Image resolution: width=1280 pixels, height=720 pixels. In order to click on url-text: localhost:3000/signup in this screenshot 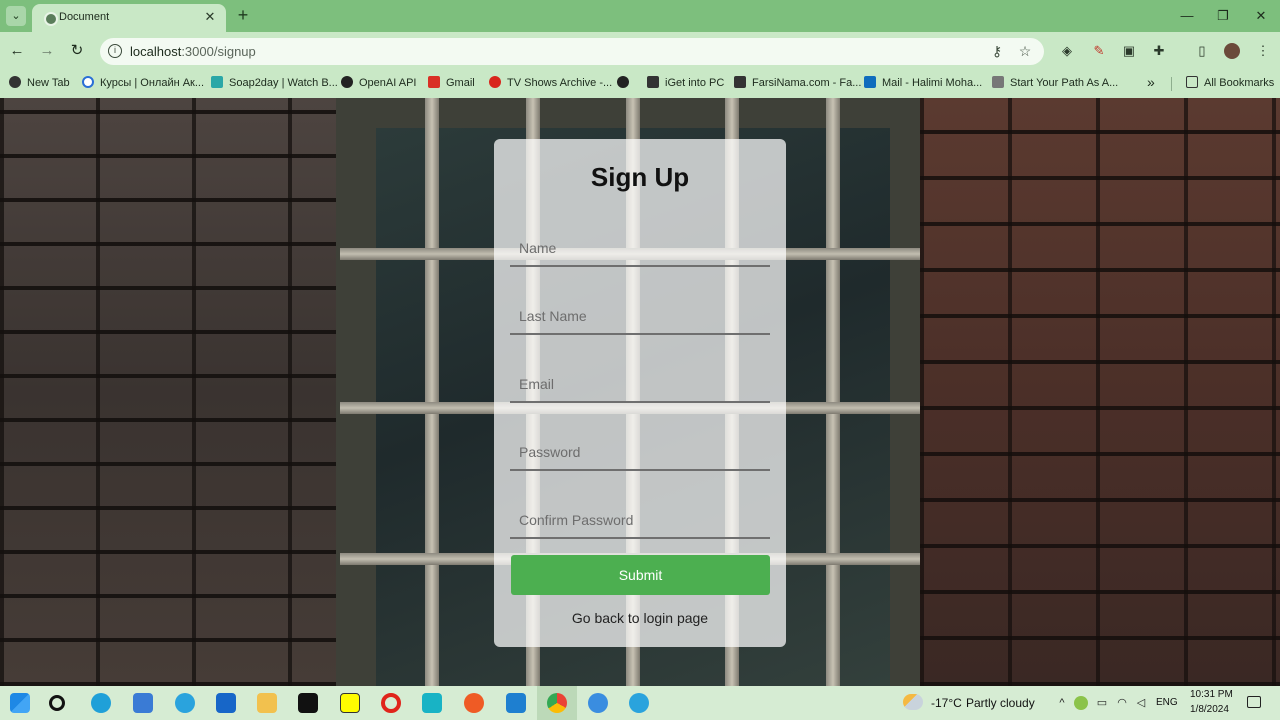, I will do `click(193, 51)`.